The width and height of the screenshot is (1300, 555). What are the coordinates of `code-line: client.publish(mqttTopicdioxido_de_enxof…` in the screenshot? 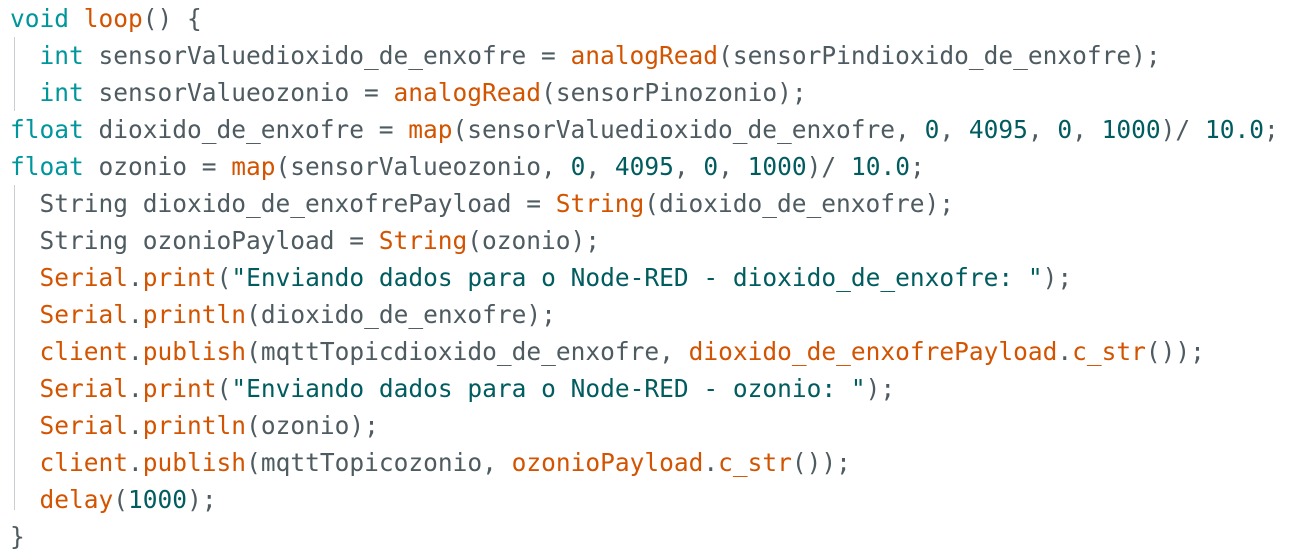 It's located at (607, 351).